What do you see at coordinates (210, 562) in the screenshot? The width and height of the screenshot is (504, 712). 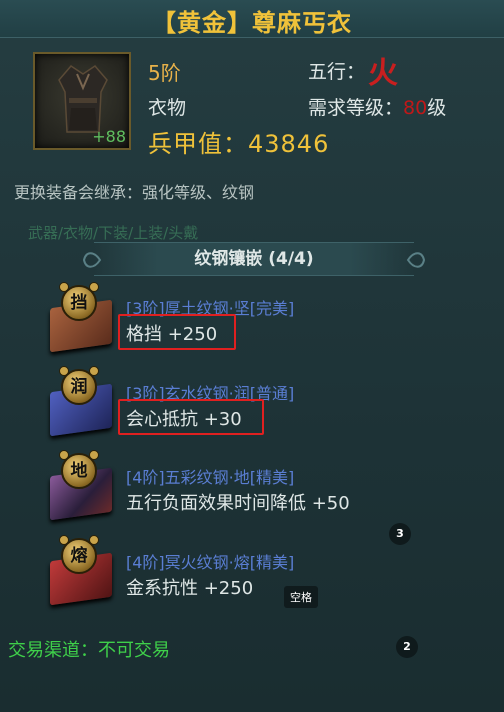 I see `gem-name-4: [4阶]冥火纹钢·熔[精美]` at bounding box center [210, 562].